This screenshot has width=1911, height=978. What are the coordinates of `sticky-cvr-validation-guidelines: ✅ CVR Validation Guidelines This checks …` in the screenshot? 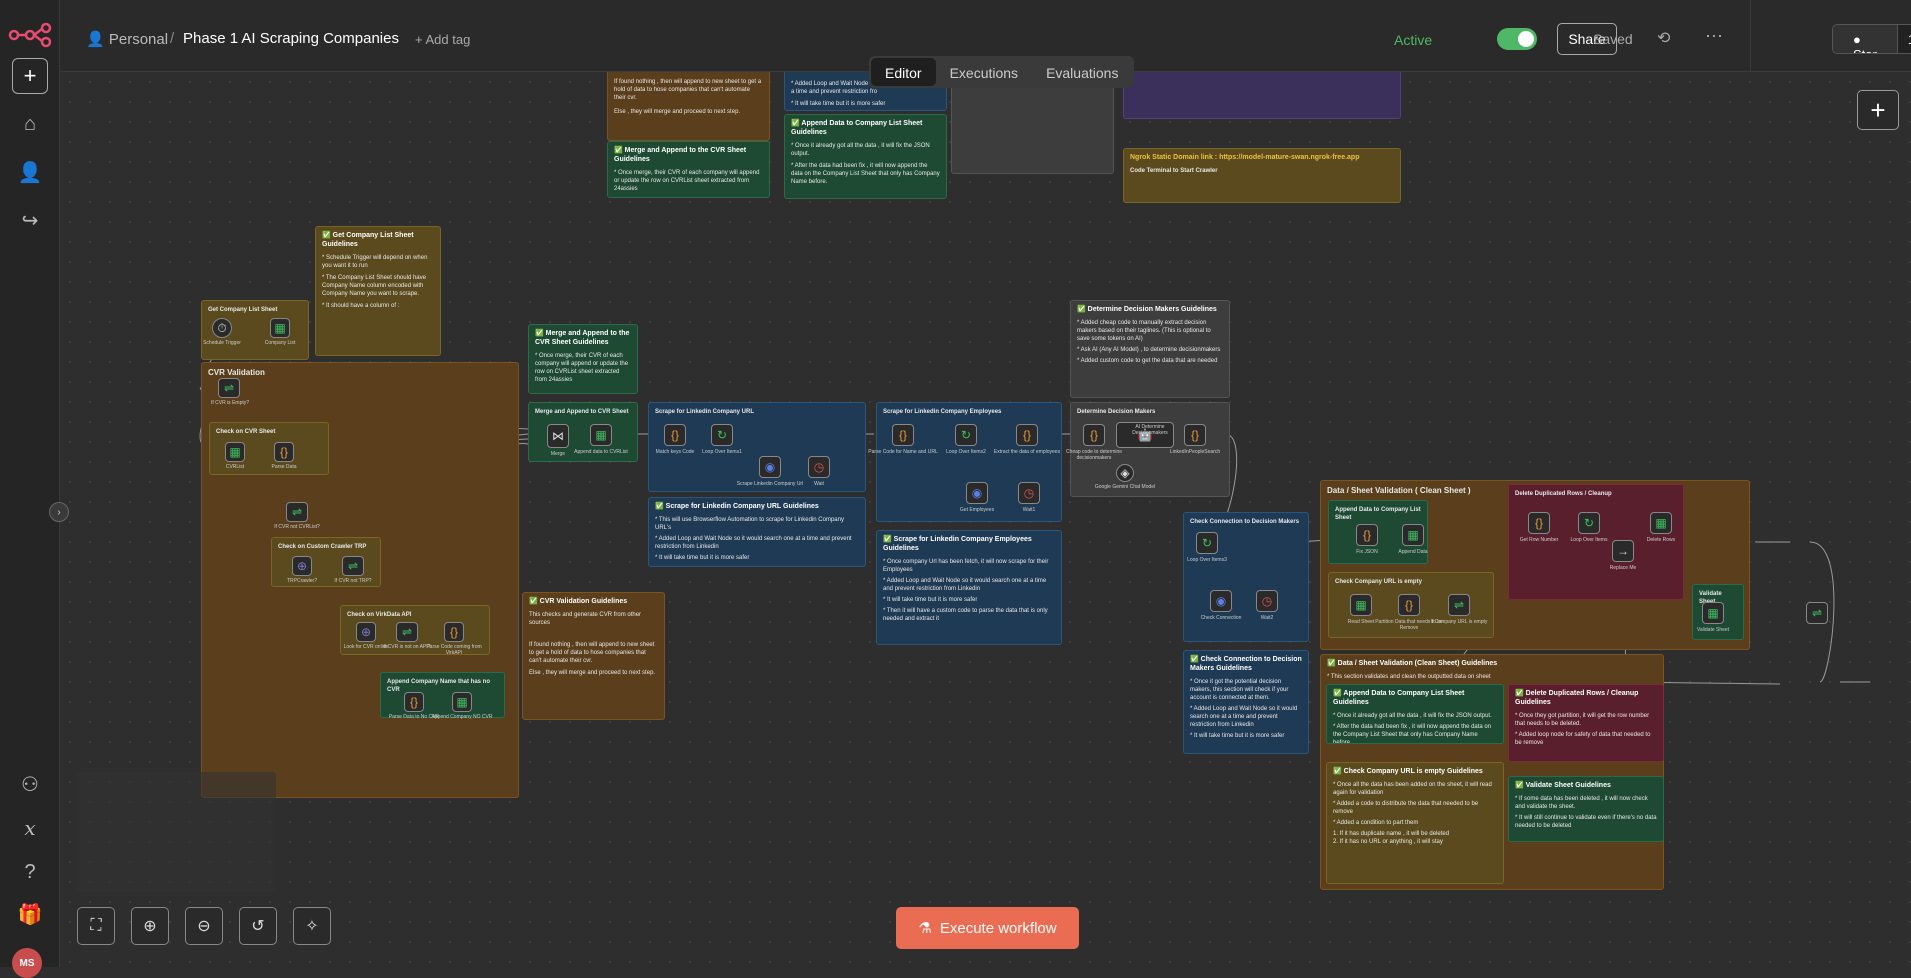 It's located at (593, 656).